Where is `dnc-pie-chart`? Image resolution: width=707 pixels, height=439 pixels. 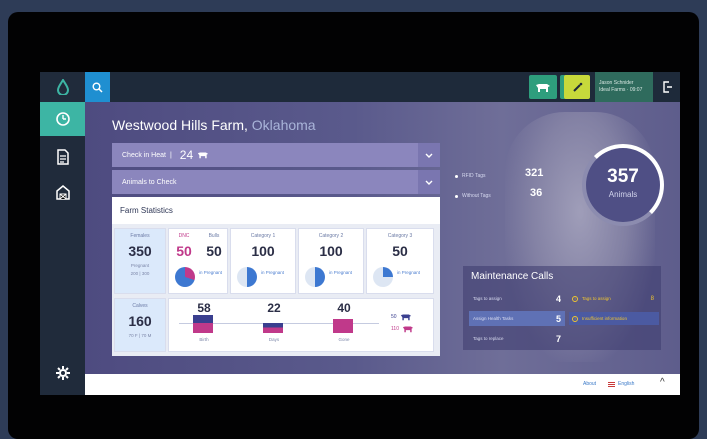
dnc-pie-chart is located at coordinates (185, 277).